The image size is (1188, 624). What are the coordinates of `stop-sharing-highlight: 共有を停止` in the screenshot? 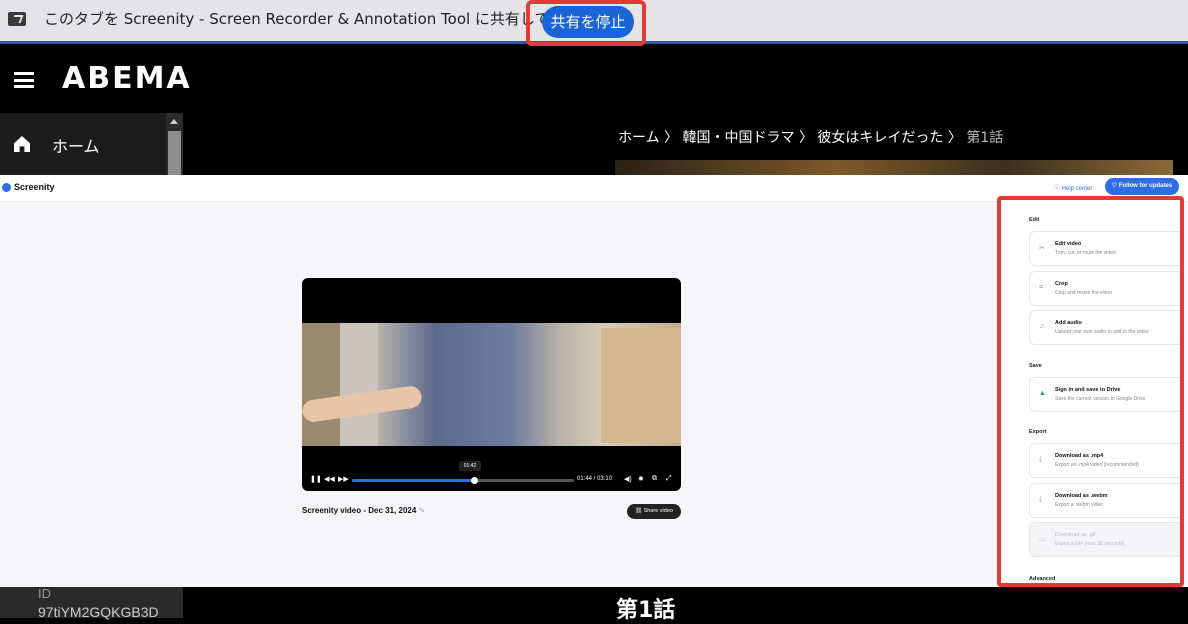 It's located at (586, 23).